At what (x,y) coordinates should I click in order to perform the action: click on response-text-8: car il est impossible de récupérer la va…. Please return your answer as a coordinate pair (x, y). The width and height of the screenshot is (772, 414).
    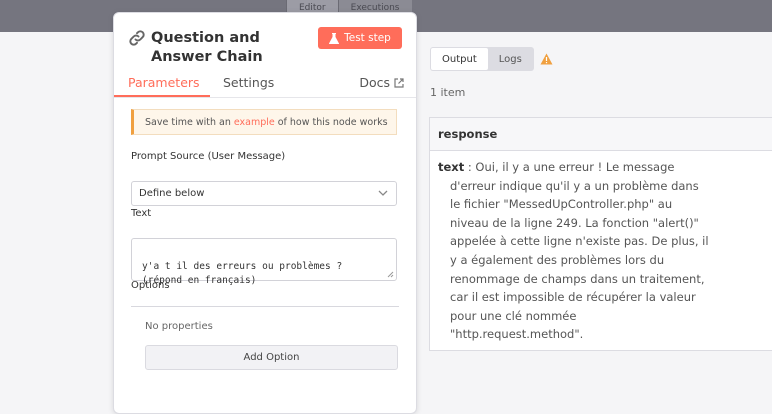
    Looking at the image, I should click on (573, 297).